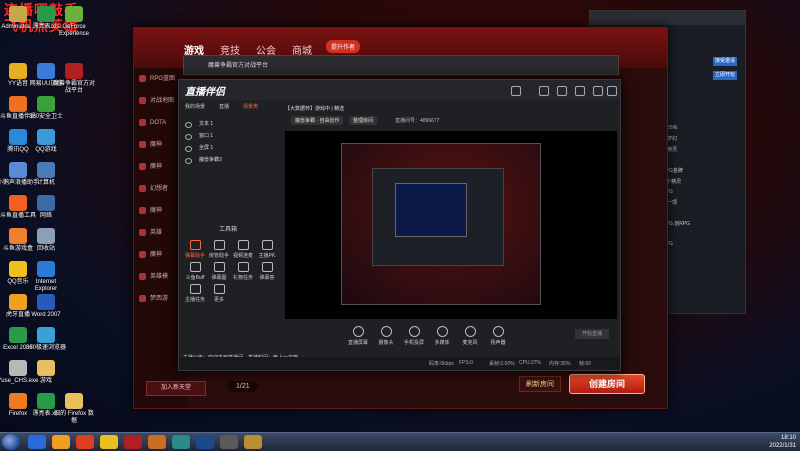  I want to click on sidebar-item-label: DOTA, so click(158, 123).